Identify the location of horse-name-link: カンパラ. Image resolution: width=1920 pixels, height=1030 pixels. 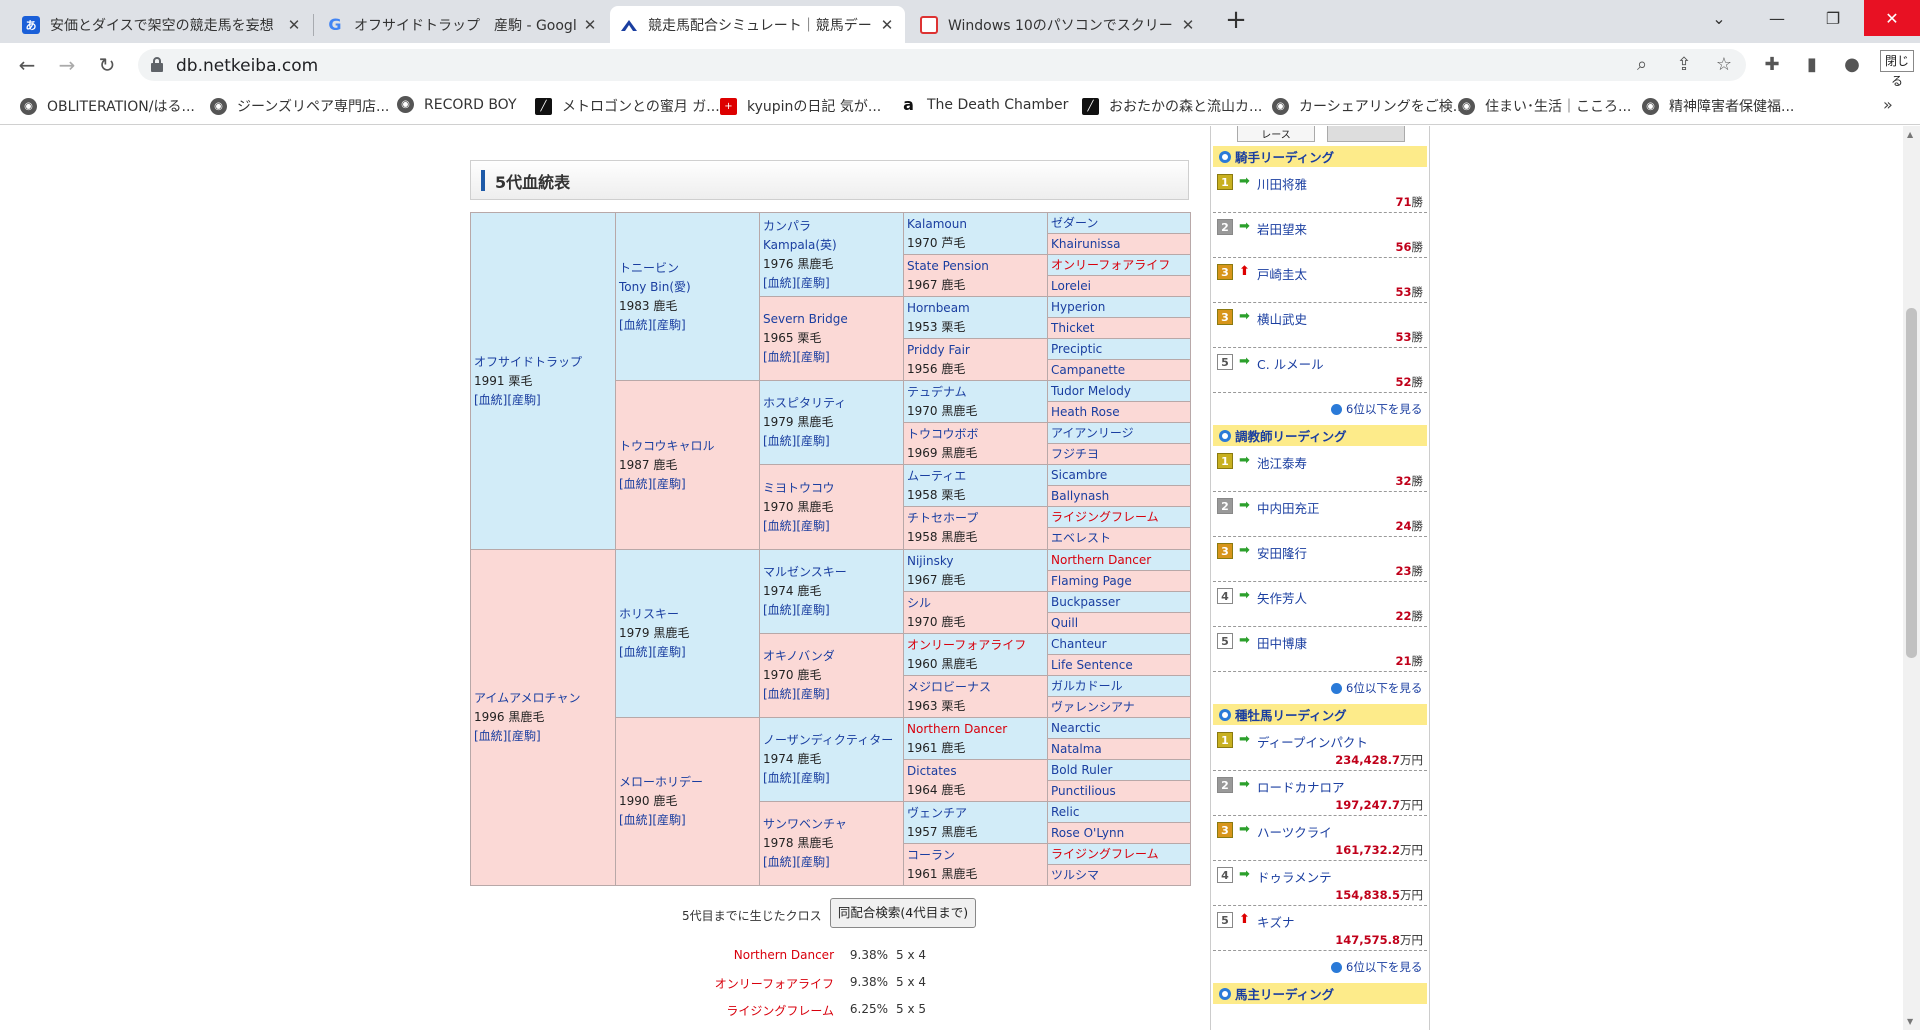
(833, 226).